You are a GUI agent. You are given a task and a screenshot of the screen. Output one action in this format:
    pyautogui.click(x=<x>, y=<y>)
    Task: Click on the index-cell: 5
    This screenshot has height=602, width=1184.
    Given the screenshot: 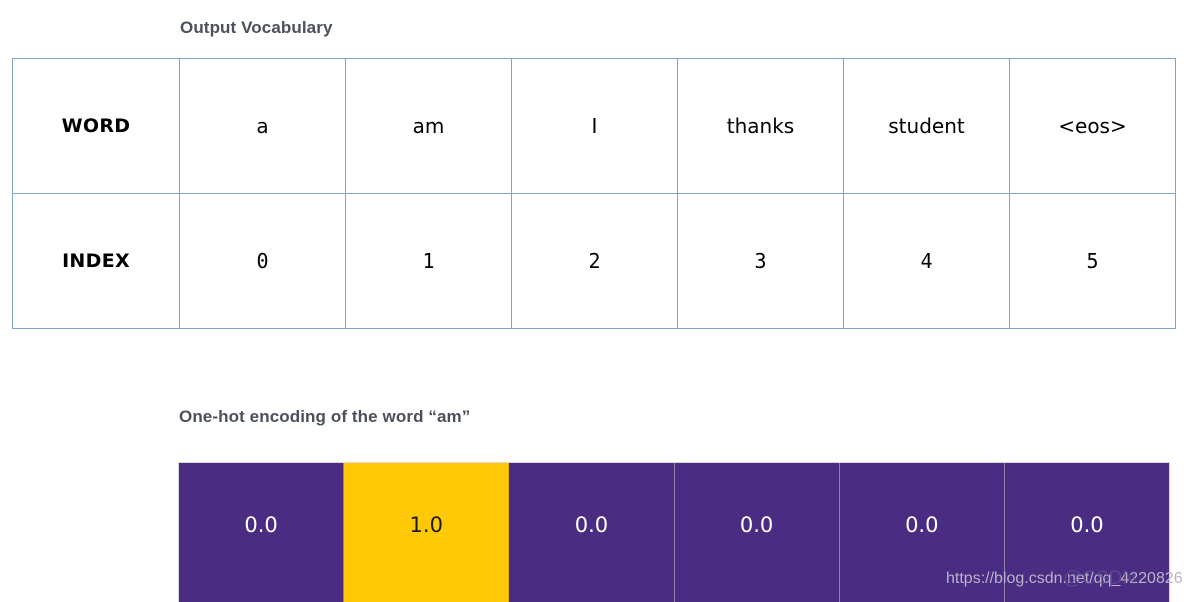 What is the action you would take?
    pyautogui.click(x=1092, y=261)
    